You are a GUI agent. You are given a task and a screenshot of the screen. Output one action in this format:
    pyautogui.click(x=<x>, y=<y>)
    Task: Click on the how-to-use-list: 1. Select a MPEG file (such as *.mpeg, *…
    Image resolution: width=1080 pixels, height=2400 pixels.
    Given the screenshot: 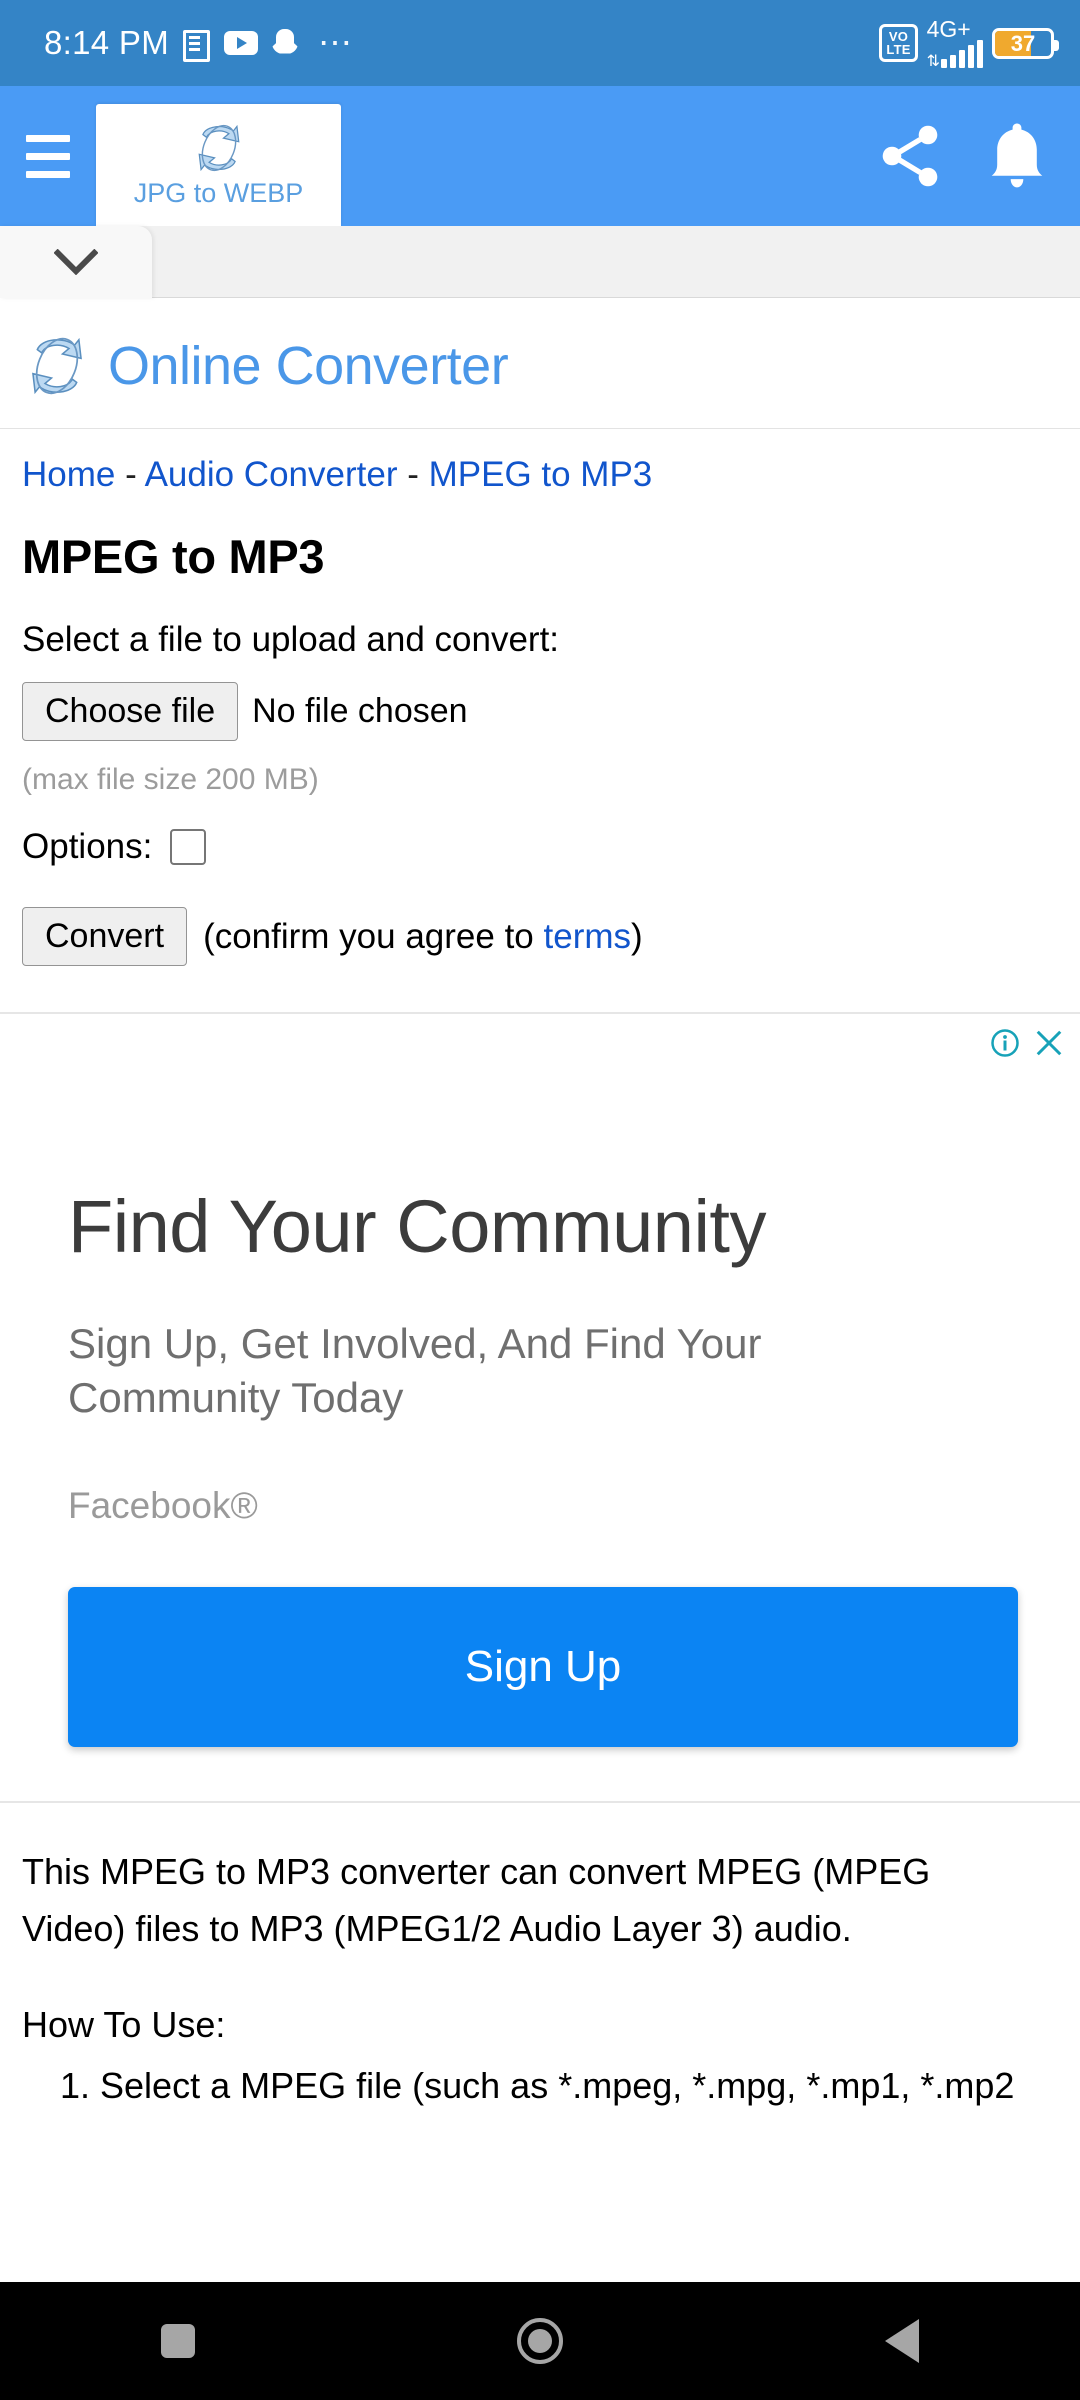 What is the action you would take?
    pyautogui.click(x=531, y=2086)
    